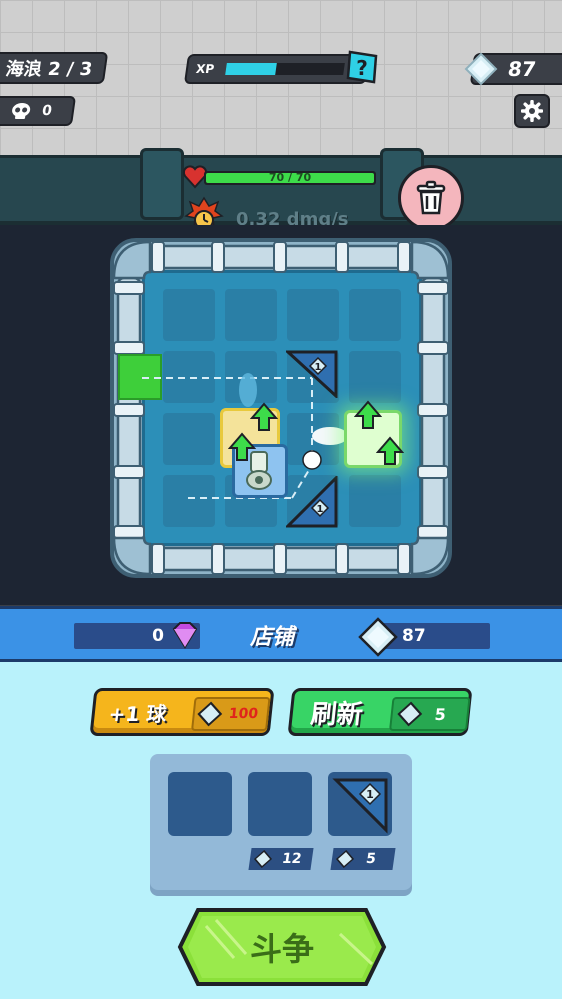  What do you see at coordinates (370, 859) in the screenshot?
I see `shop-slot-price-value: 5` at bounding box center [370, 859].